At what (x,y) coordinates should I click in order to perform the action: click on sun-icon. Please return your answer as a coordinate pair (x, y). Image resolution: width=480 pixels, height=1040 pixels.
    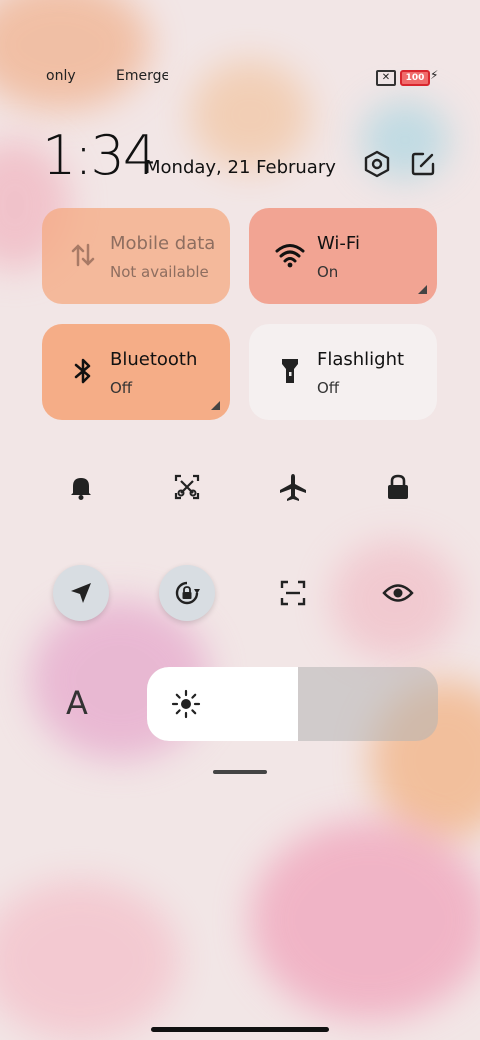
    Looking at the image, I should click on (186, 704).